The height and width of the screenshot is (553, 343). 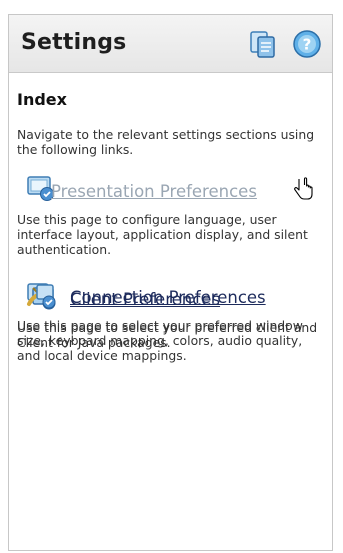 What do you see at coordinates (74, 42) in the screenshot?
I see `panel-title: Settings` at bounding box center [74, 42].